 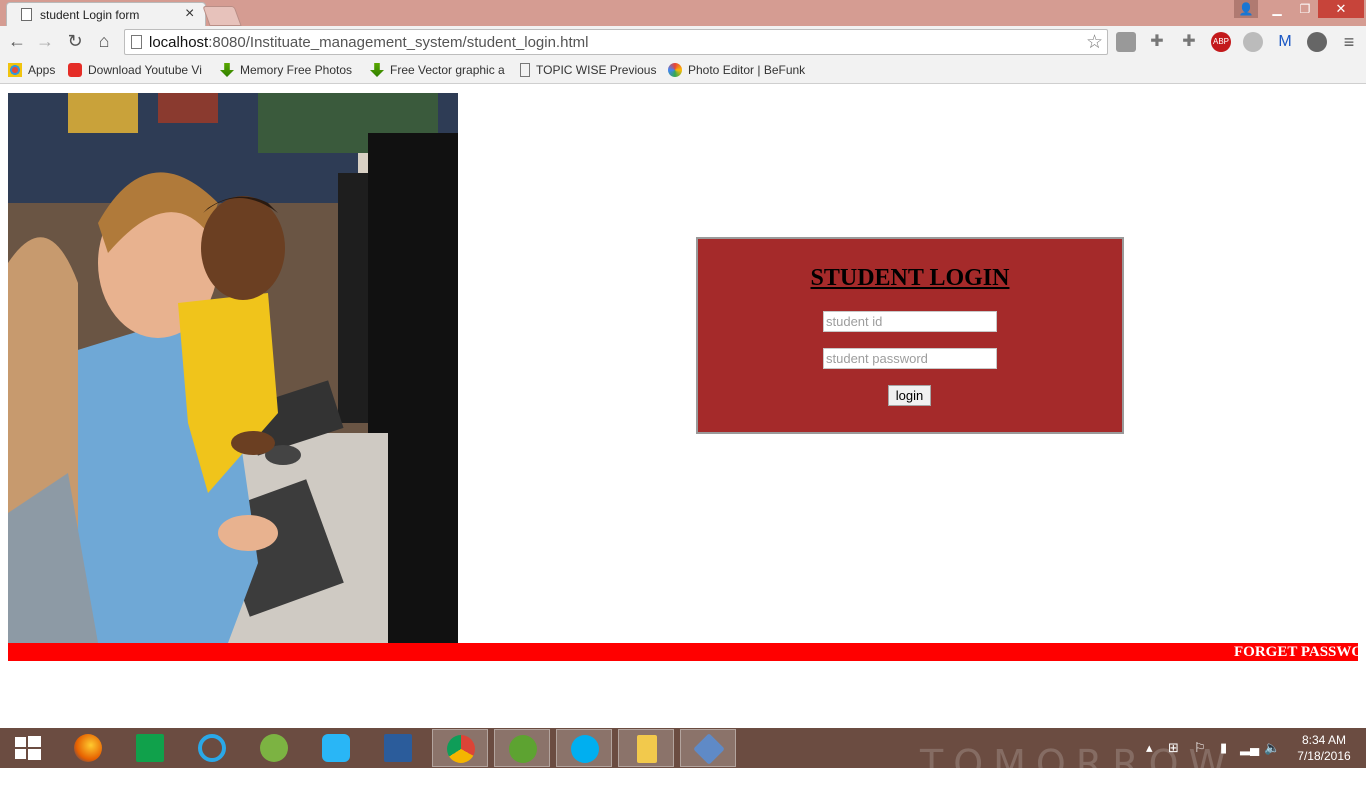 I want to click on login-button: login, so click(x=909, y=395).